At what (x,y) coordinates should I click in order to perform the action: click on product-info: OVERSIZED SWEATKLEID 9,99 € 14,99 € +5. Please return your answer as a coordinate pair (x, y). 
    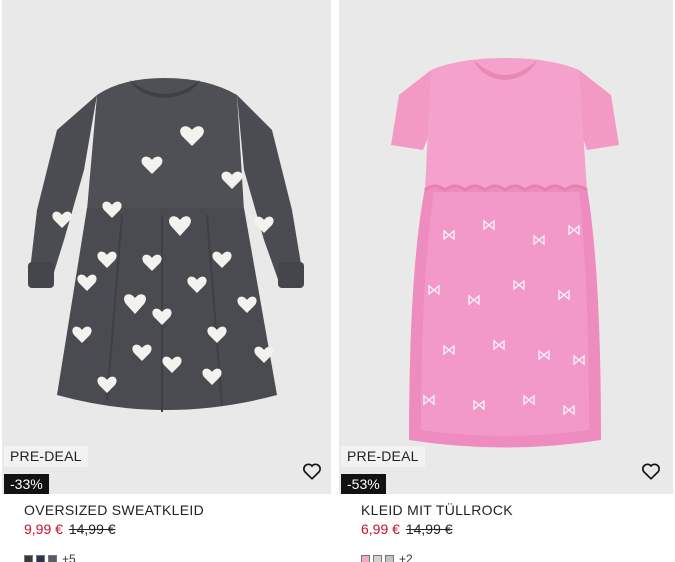
    Looking at the image, I should click on (114, 532).